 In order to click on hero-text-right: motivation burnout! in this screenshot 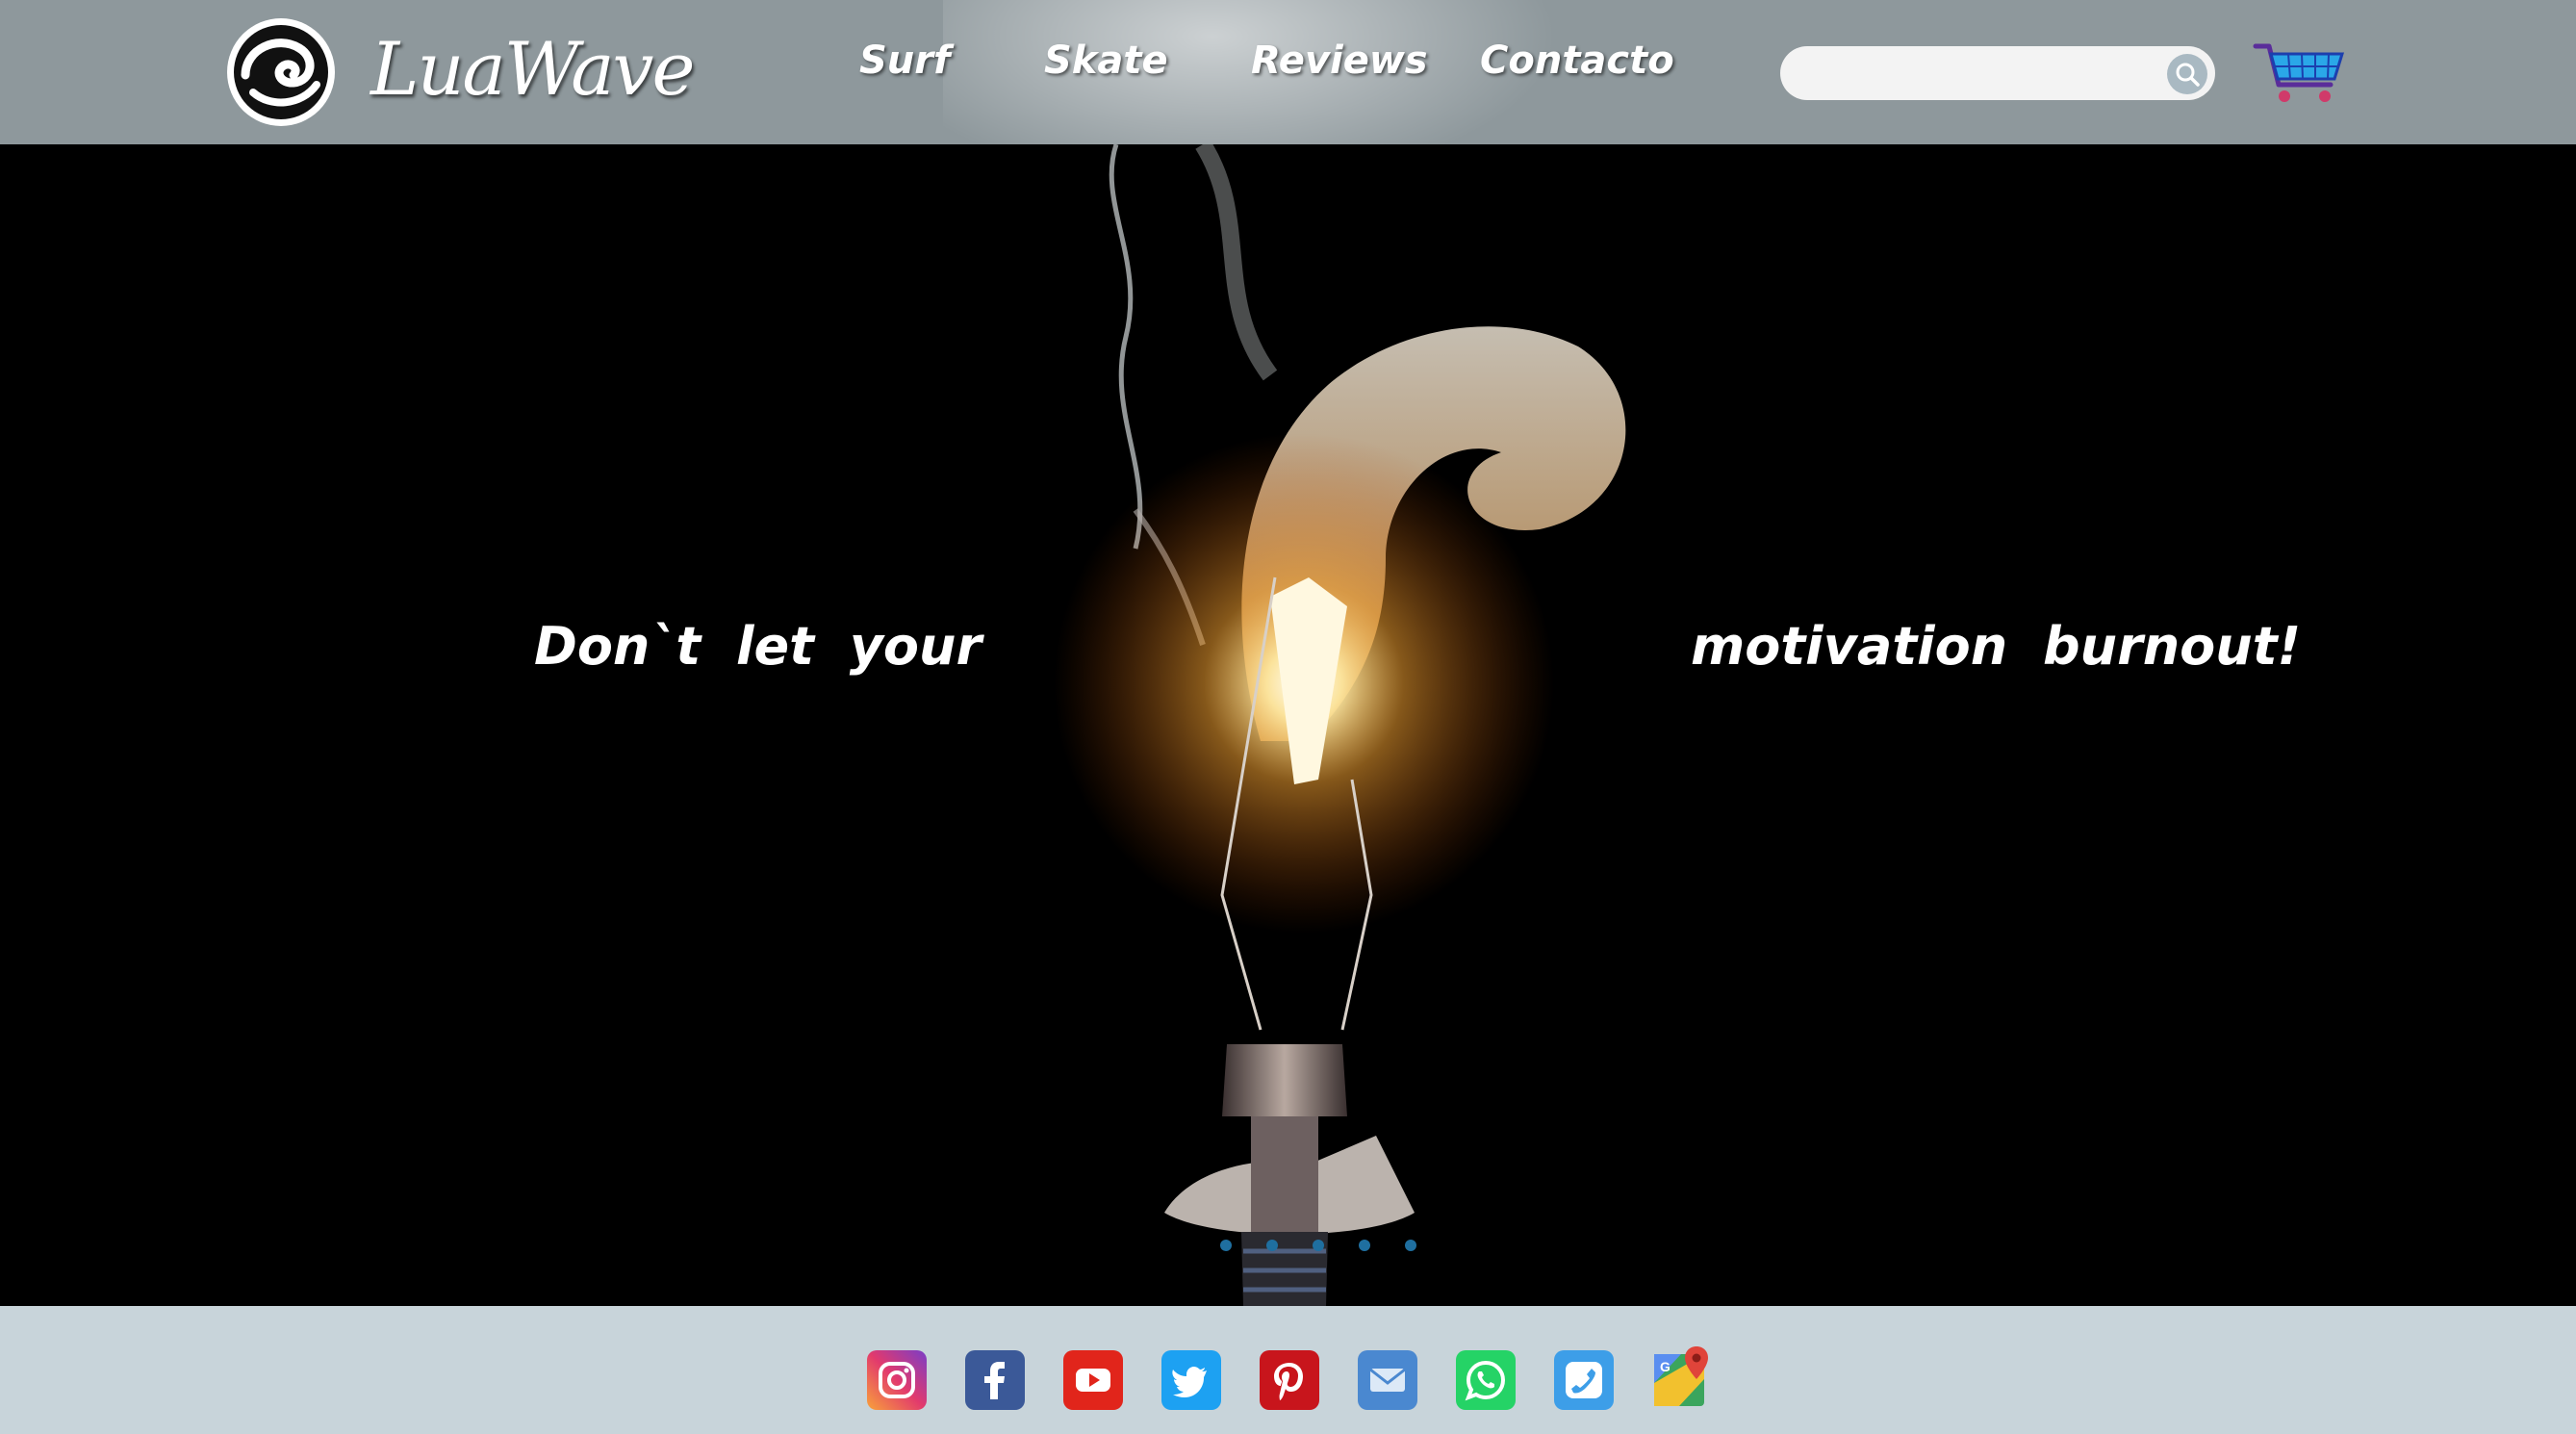, I will do `click(1996, 647)`.